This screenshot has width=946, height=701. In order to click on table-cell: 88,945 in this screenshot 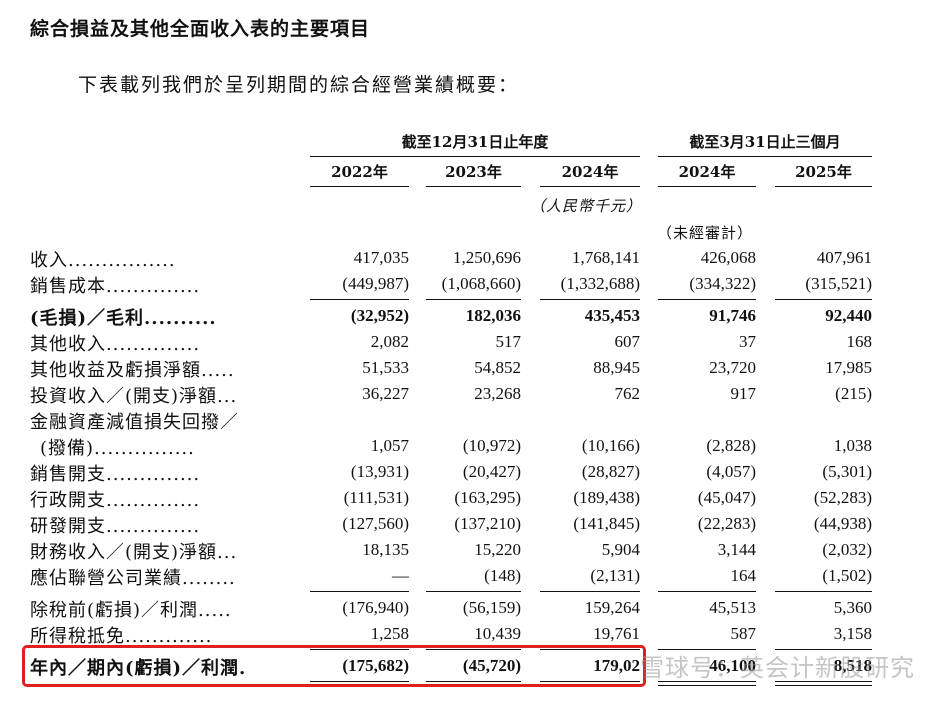, I will do `click(616, 367)`.